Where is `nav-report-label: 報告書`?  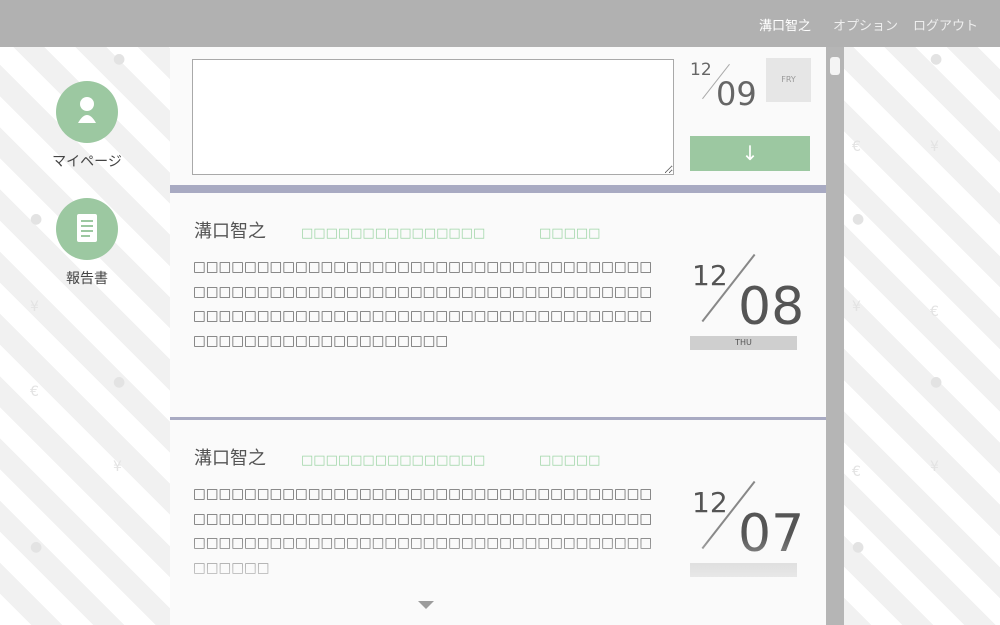 nav-report-label: 報告書 is located at coordinates (87, 279).